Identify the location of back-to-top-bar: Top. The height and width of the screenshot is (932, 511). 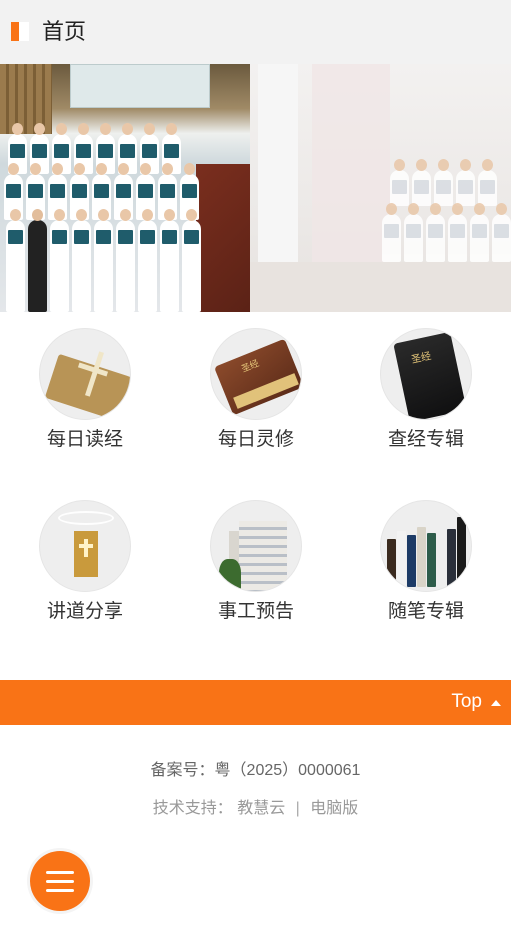
(255, 702).